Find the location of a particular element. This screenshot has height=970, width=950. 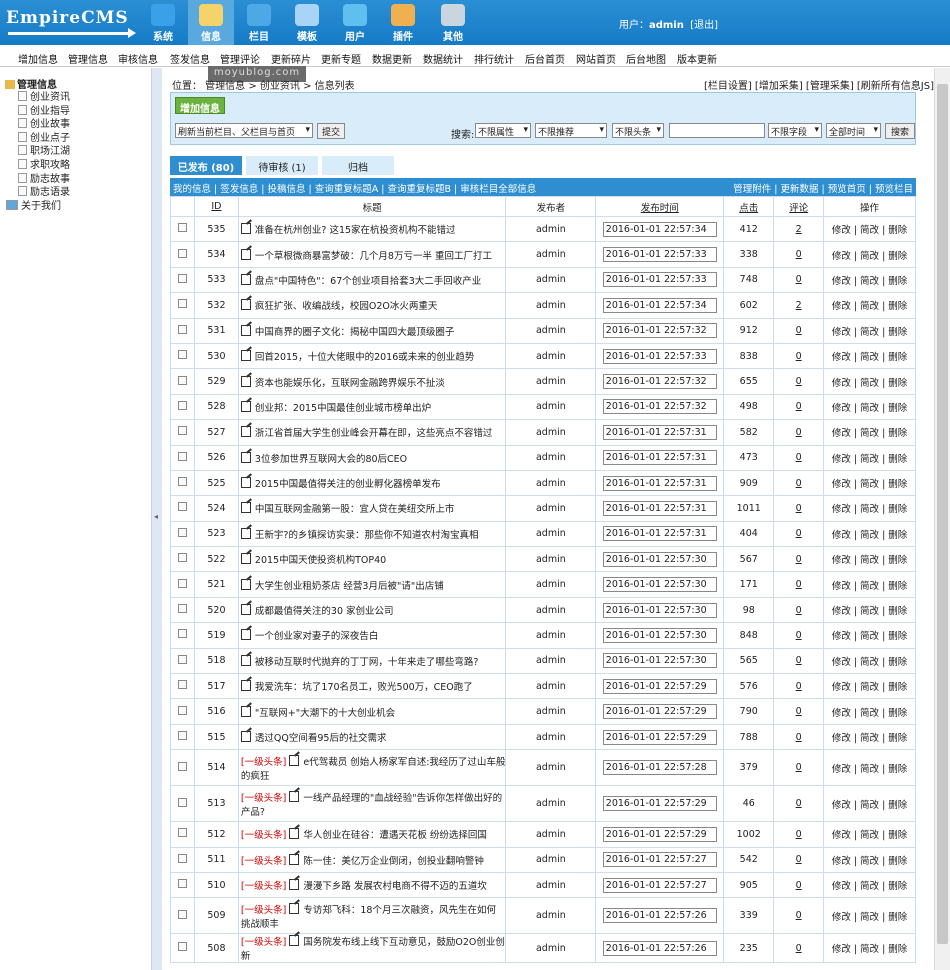

row-comments-link: 2 is located at coordinates (799, 305).